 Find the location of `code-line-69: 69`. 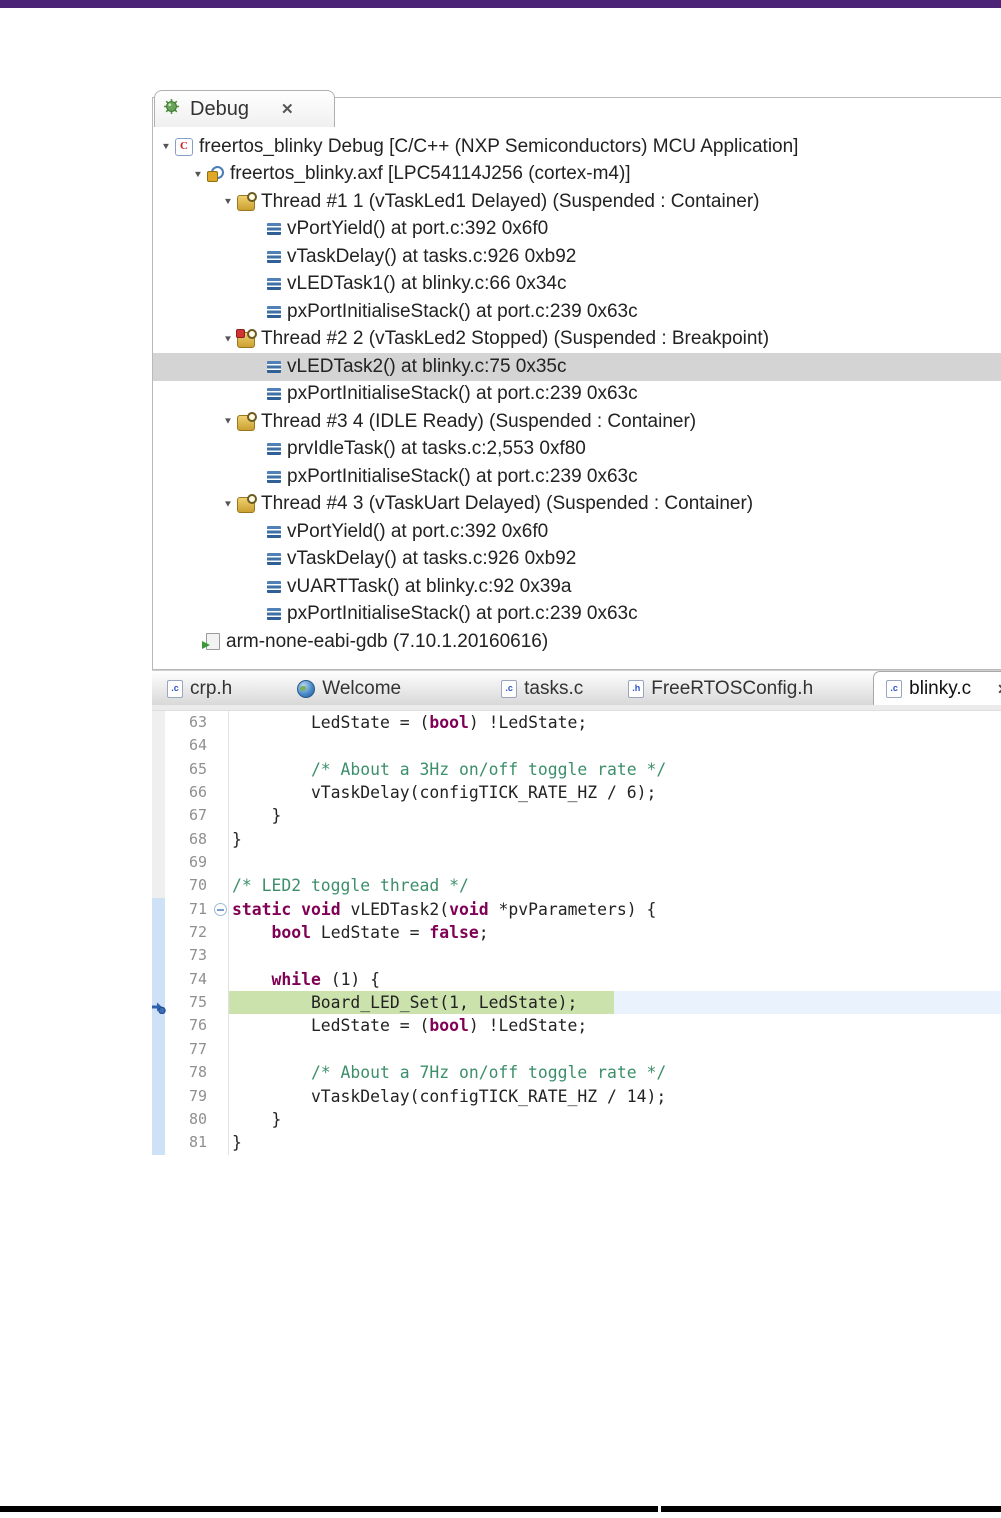

code-line-69: 69 is located at coordinates (576, 863).